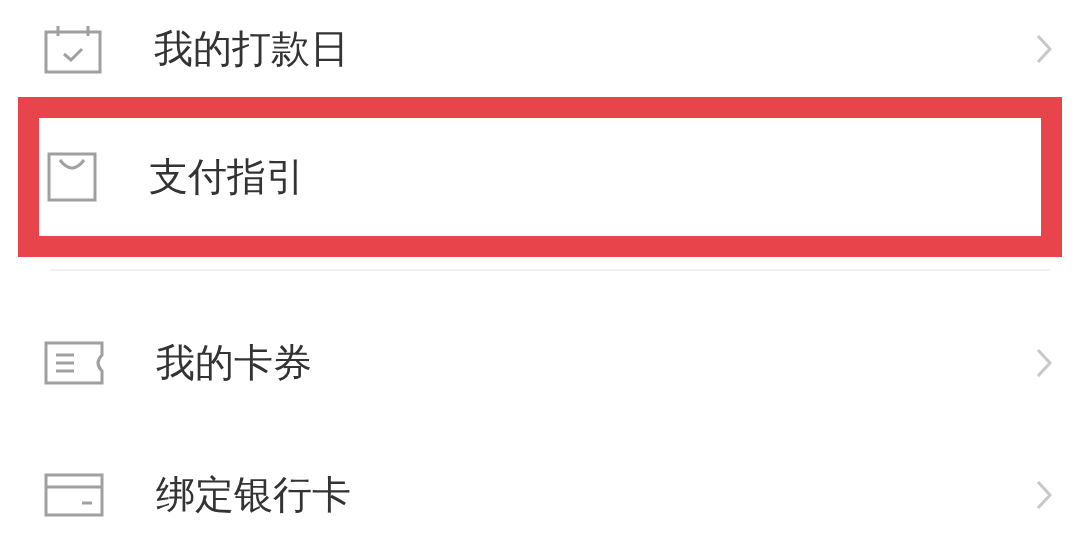 The width and height of the screenshot is (1080, 536). What do you see at coordinates (73, 48) in the screenshot?
I see `calendar-check-icon` at bounding box center [73, 48].